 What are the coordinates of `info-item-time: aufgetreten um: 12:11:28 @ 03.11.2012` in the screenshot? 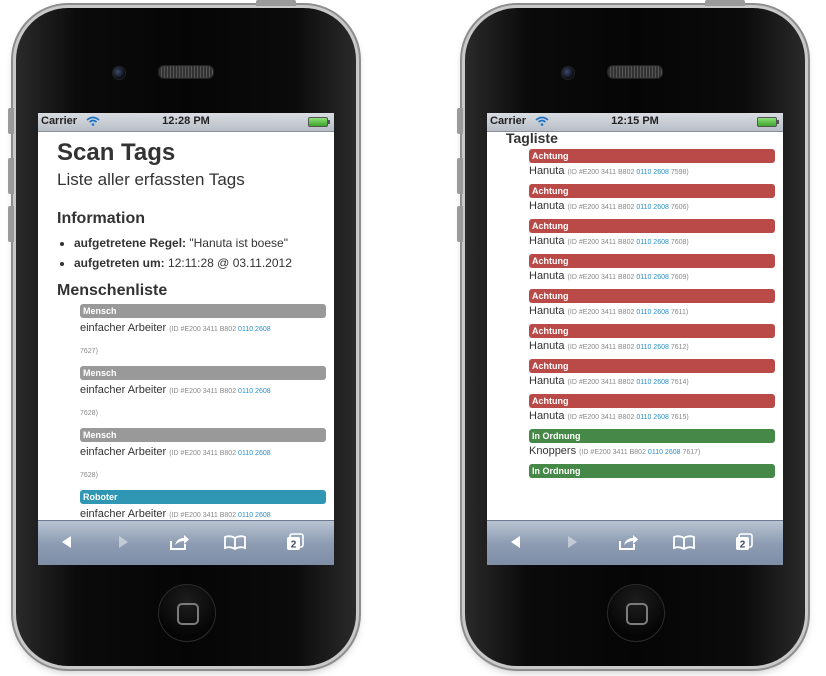 It's located at (204, 263).